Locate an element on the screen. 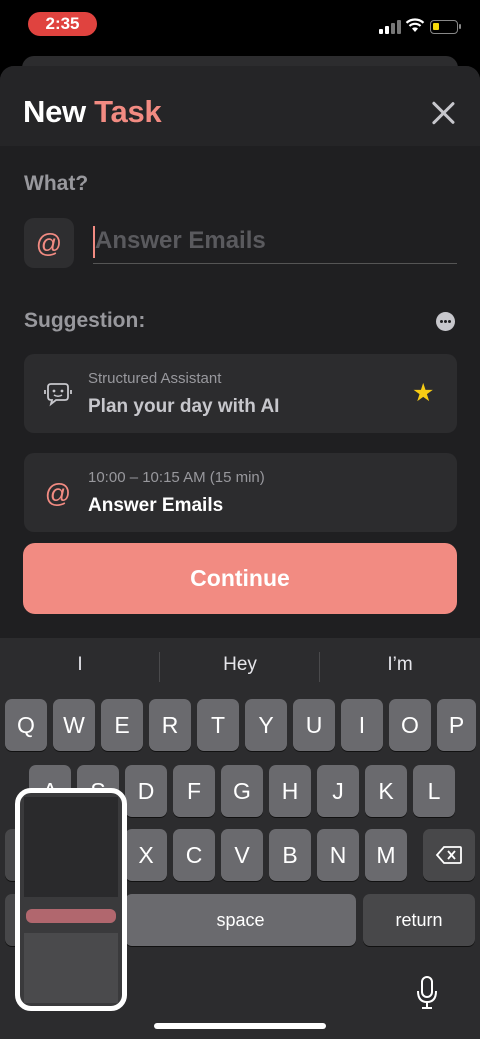 Image resolution: width=480 pixels, height=1039 pixels. key-o: O is located at coordinates (410, 725).